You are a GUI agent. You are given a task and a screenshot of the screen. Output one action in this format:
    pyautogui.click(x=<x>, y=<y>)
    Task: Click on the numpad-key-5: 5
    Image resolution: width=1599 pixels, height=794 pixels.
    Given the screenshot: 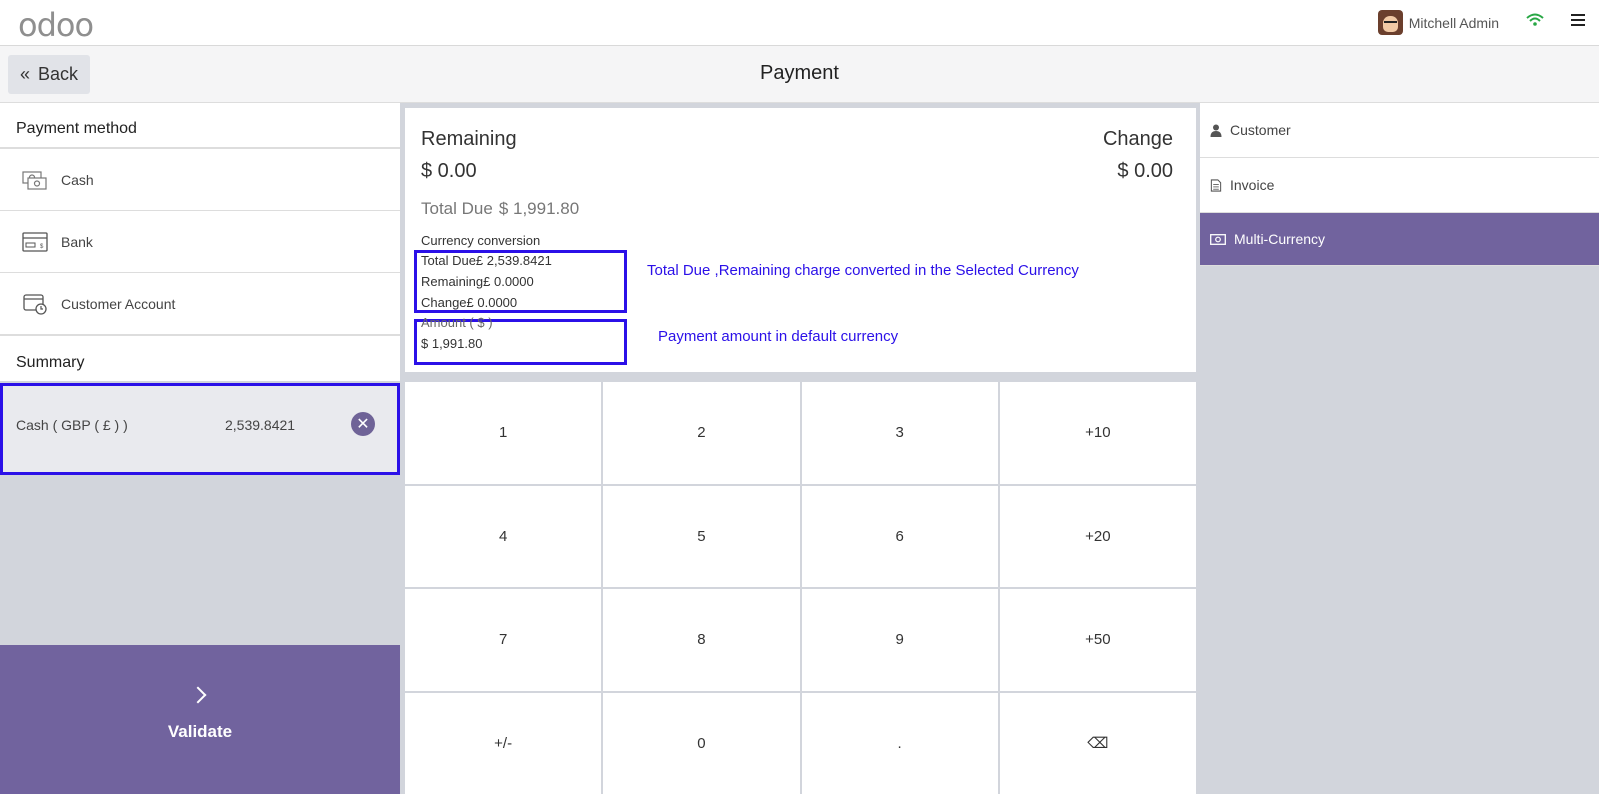 What is the action you would take?
    pyautogui.click(x=701, y=536)
    